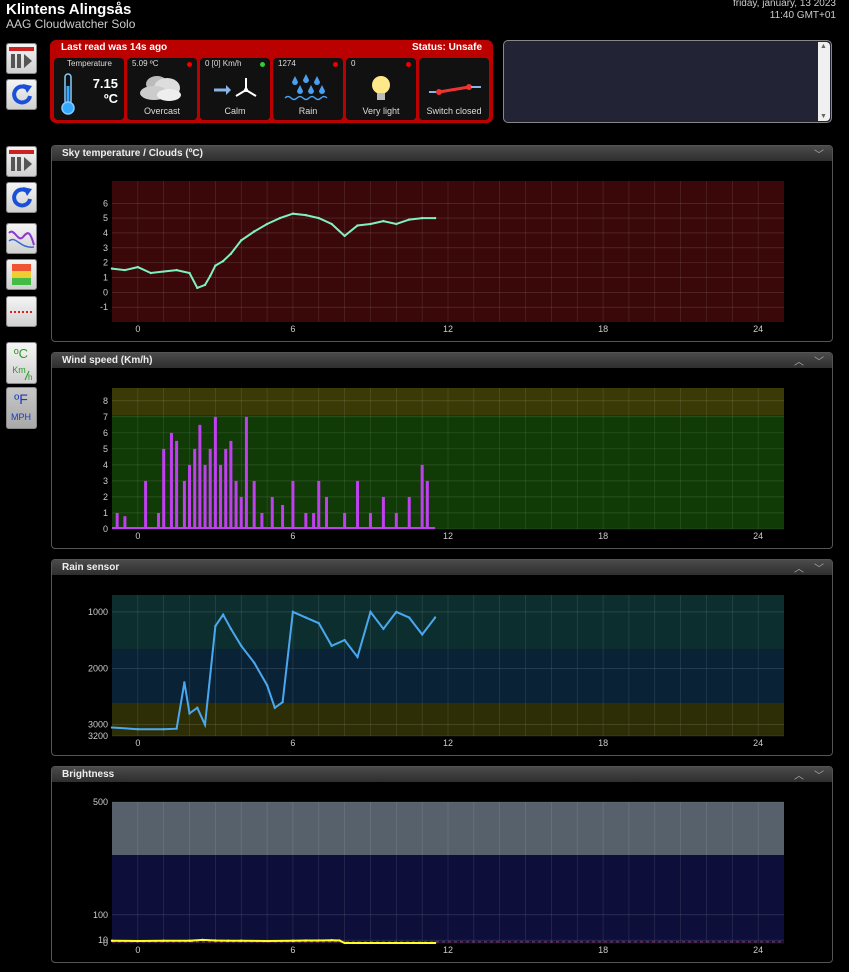 Image resolution: width=849 pixels, height=972 pixels. What do you see at coordinates (91, 567) in the screenshot?
I see `rain-panel-title: Rain sensor` at bounding box center [91, 567].